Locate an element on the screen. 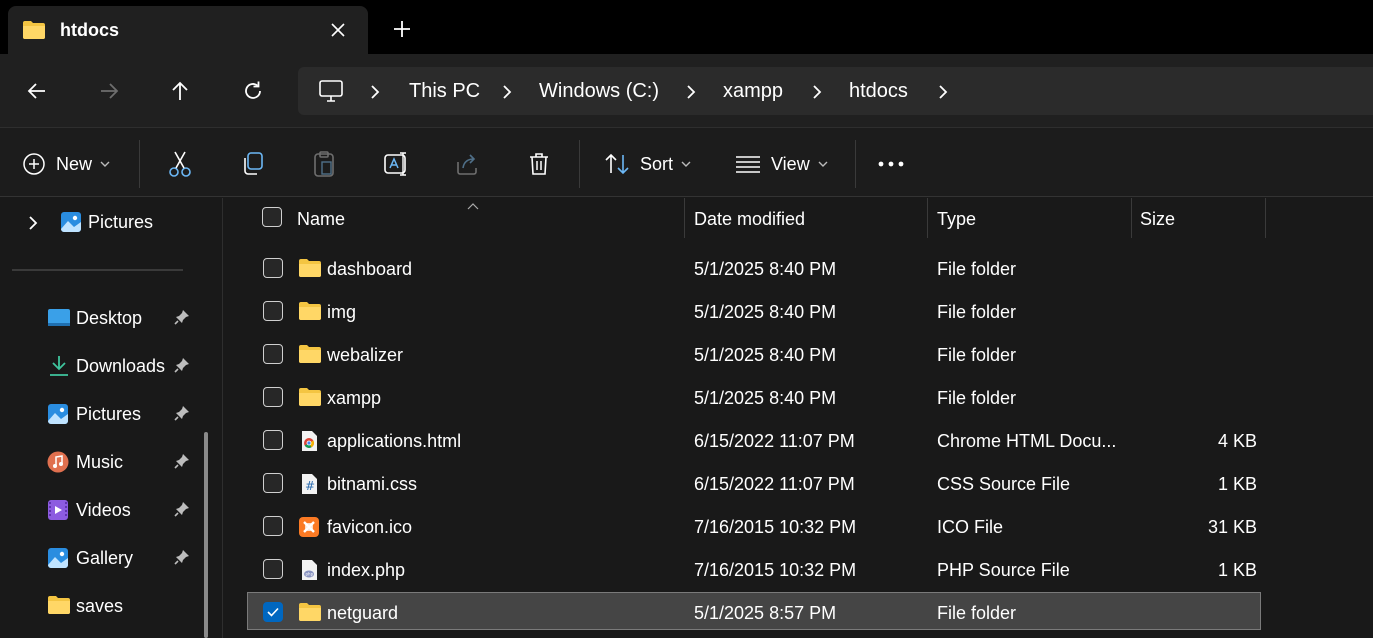 The height and width of the screenshot is (638, 1373). sidebar-item-videos: Videos is located at coordinates (100, 510).